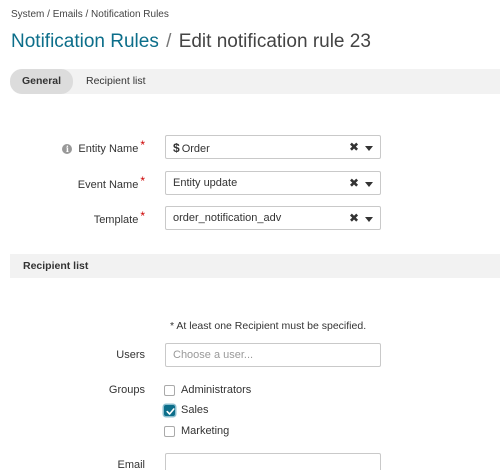 This screenshot has width=500, height=470. What do you see at coordinates (67, 149) in the screenshot?
I see `info-icon: i` at bounding box center [67, 149].